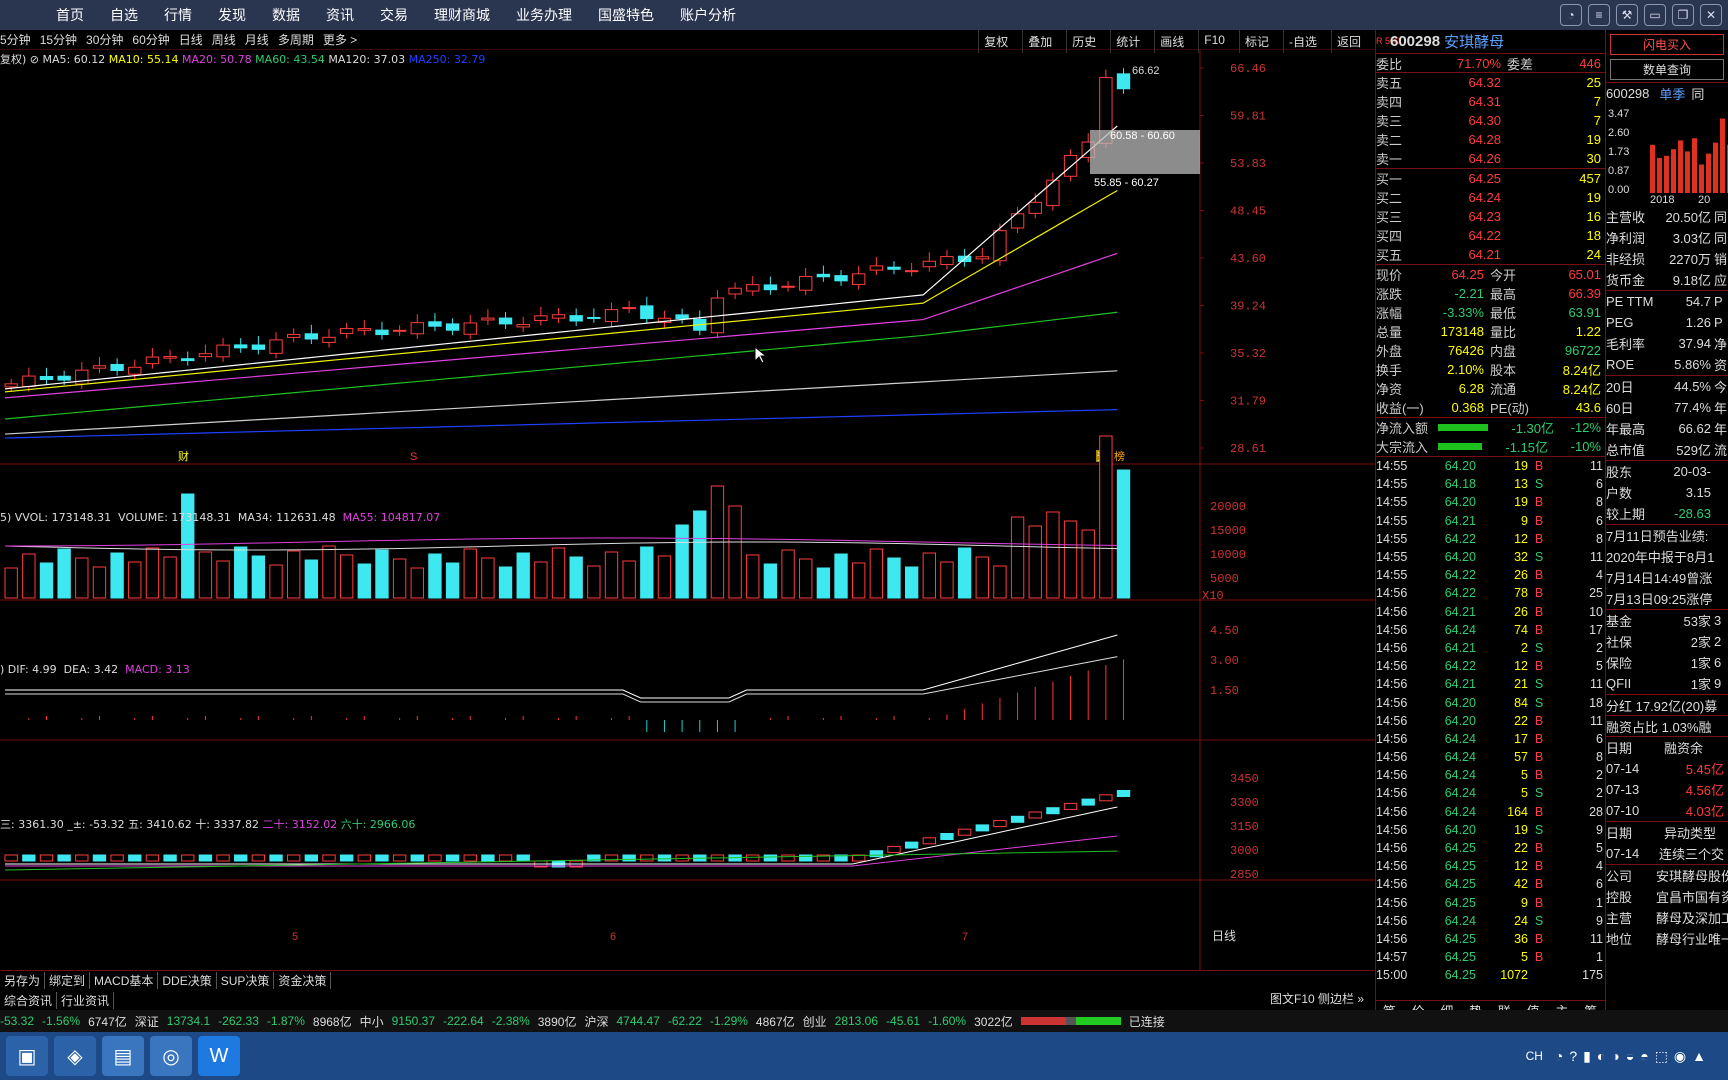 Image resolution: width=1728 pixels, height=1080 pixels. What do you see at coordinates (75, 1056) in the screenshot?
I see `app2-icon: ◈` at bounding box center [75, 1056].